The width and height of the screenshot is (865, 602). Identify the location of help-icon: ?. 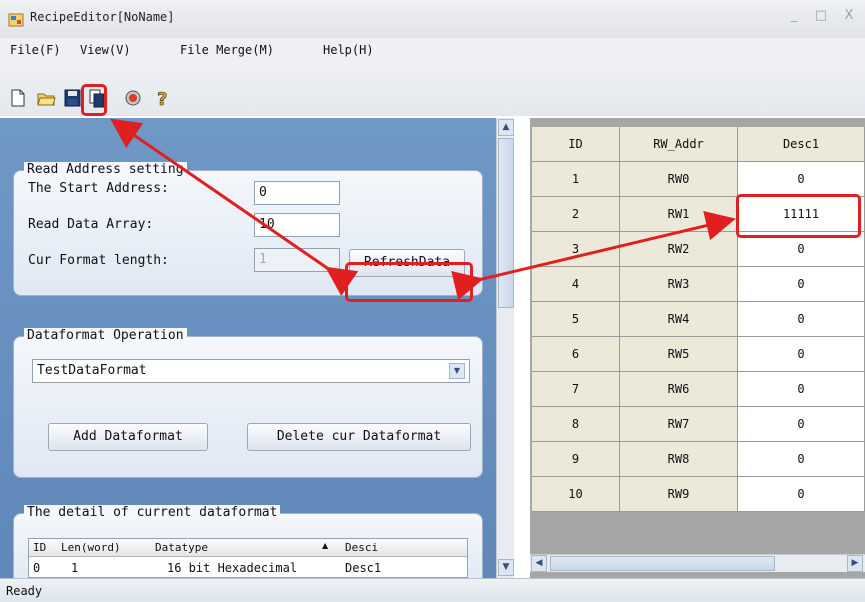
(162, 98).